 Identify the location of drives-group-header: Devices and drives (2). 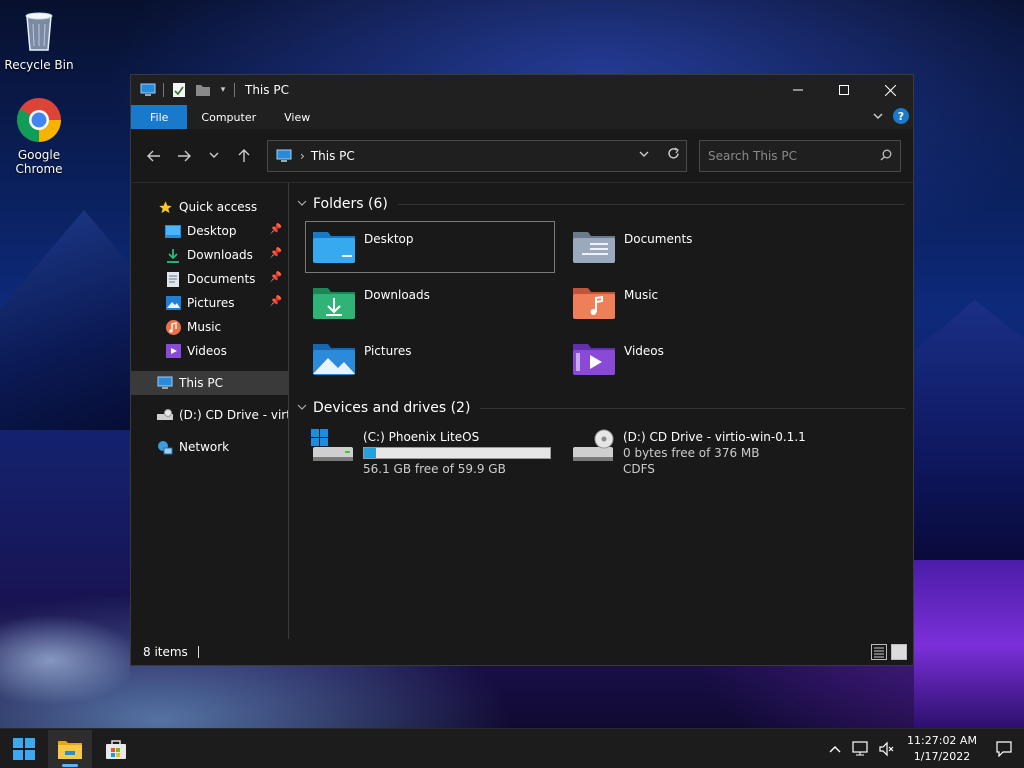
(605, 408).